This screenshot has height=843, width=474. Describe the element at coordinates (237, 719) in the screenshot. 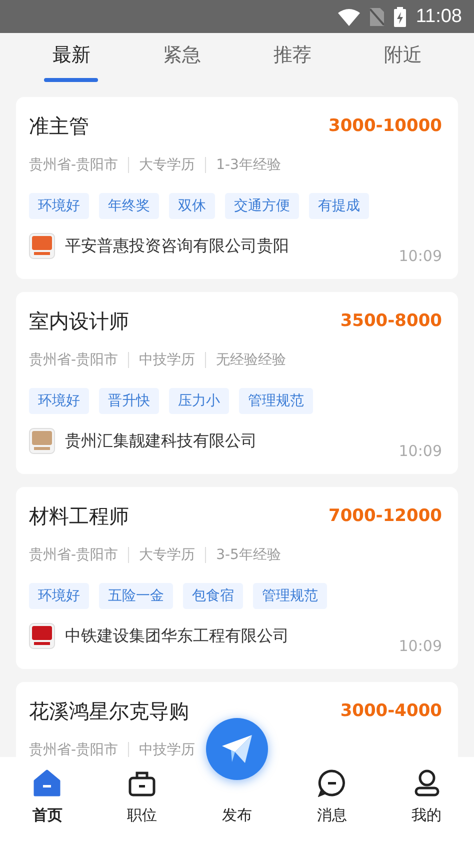

I see `job-card: 花溪鸿星尔克导购 3000-4000 贵州省-贵阳市 中技学历` at that location.